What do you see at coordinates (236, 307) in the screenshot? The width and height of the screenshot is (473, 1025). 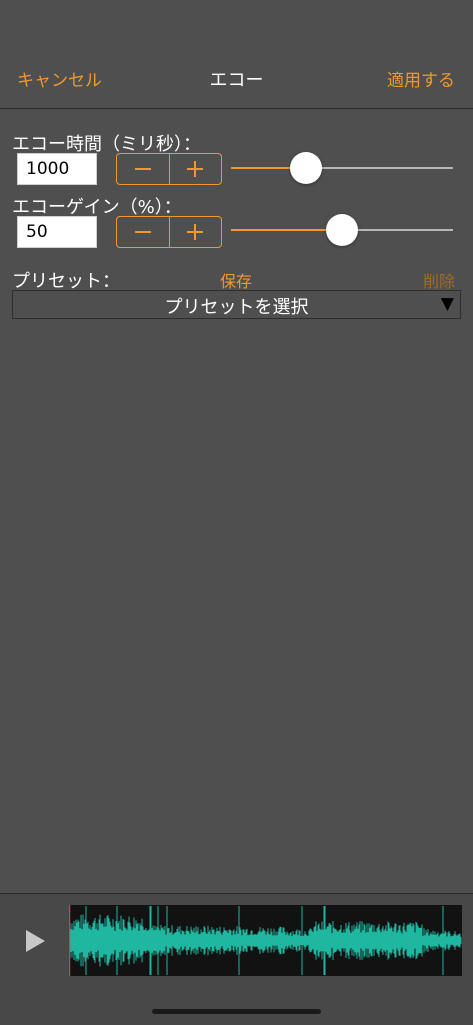 I see `preset-select-value: プリセットを選択` at bounding box center [236, 307].